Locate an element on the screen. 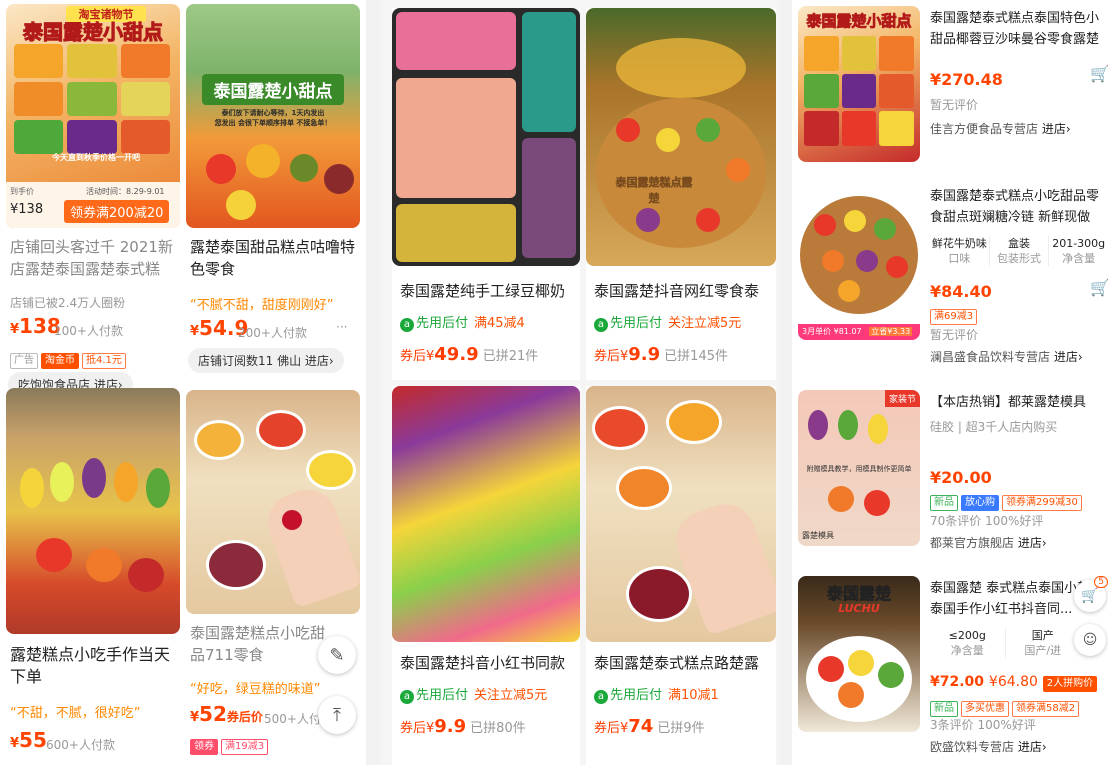  tag-row: 广告 淘金币 抵4.1元 is located at coordinates (69, 358).